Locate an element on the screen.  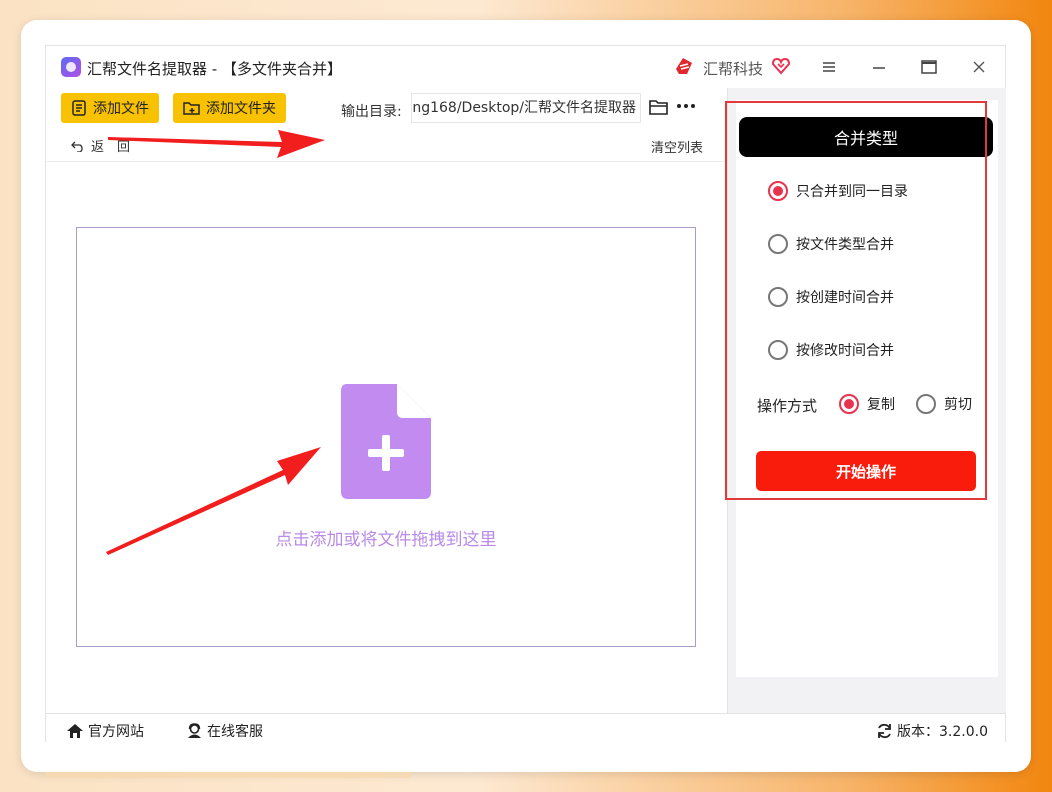
merge-option-same-dir: 只合并到同一目录 is located at coordinates (838, 191).